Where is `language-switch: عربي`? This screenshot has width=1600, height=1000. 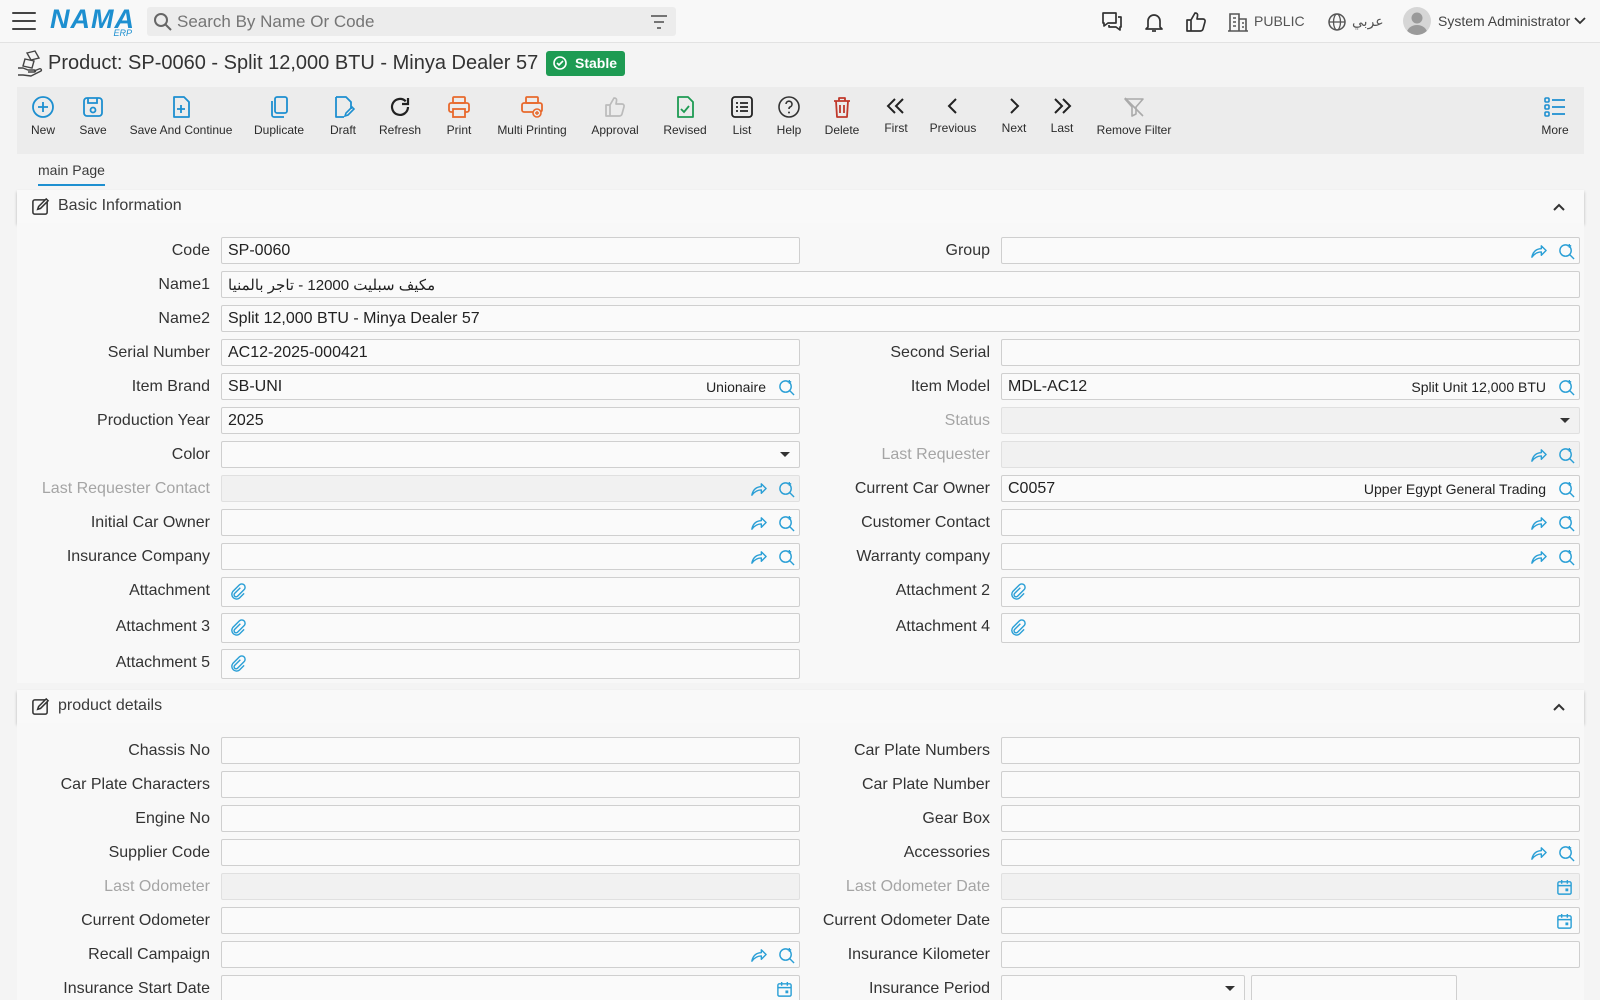 language-switch: عربي is located at coordinates (1368, 21).